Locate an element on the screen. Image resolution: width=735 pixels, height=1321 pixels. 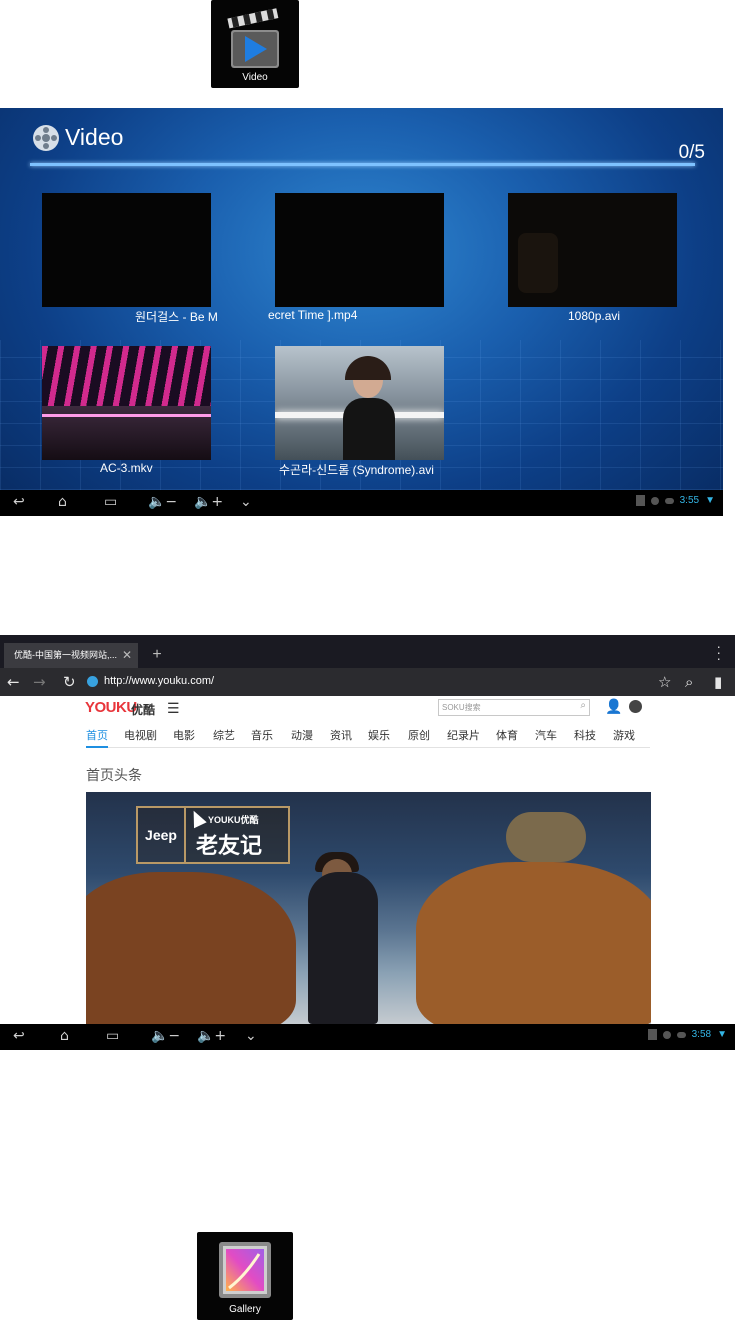
video-filename: AC-3.mkv is located at coordinates (126, 468).